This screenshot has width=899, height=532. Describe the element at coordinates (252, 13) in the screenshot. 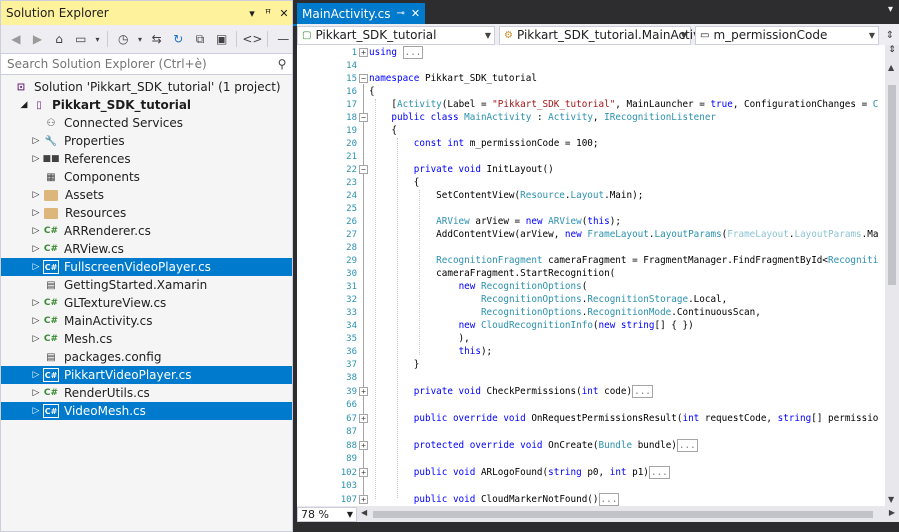

I see `dropdown-icon: ▾` at that location.